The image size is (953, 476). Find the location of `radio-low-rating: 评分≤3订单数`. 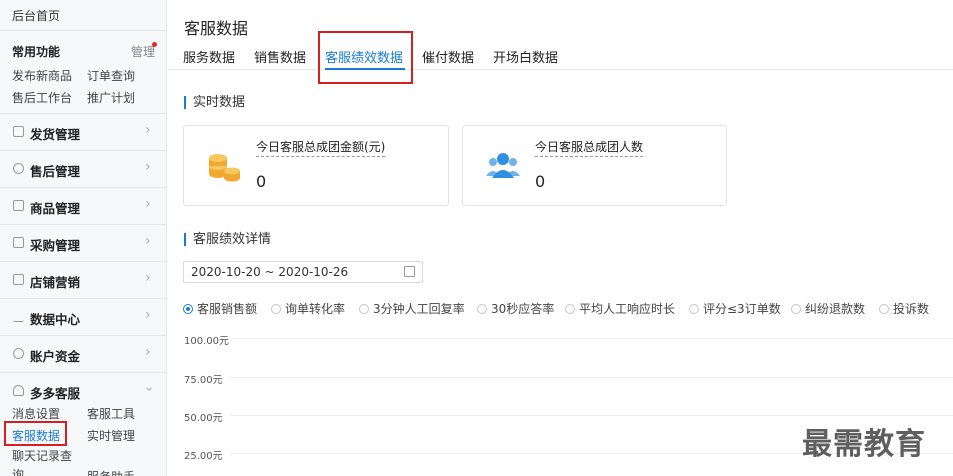

radio-low-rating: 评分≤3订单数 is located at coordinates (735, 308).